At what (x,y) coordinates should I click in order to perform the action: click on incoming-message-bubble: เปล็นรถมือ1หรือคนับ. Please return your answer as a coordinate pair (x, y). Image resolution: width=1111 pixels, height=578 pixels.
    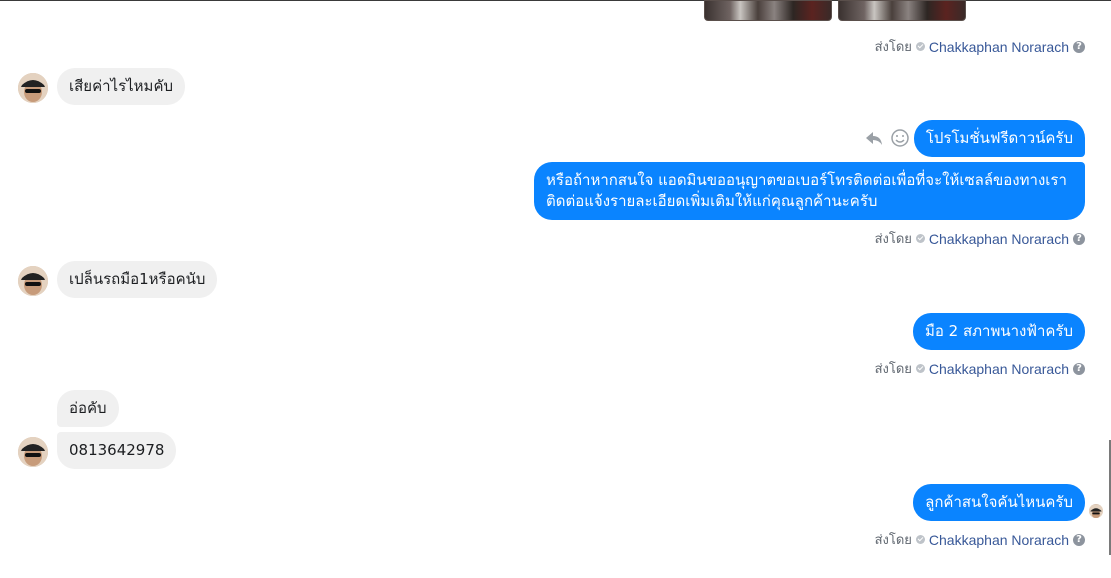
    Looking at the image, I should click on (137, 279).